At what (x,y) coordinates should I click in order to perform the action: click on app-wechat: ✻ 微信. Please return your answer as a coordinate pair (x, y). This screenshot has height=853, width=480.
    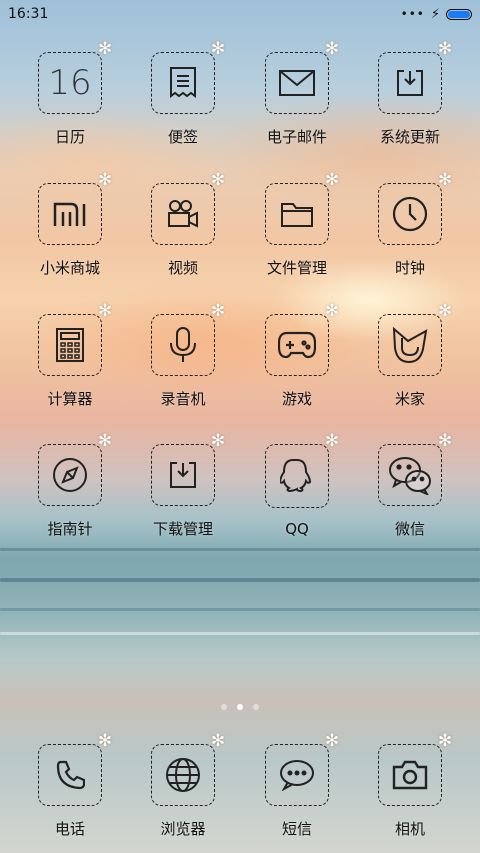
    Looking at the image, I should click on (410, 481).